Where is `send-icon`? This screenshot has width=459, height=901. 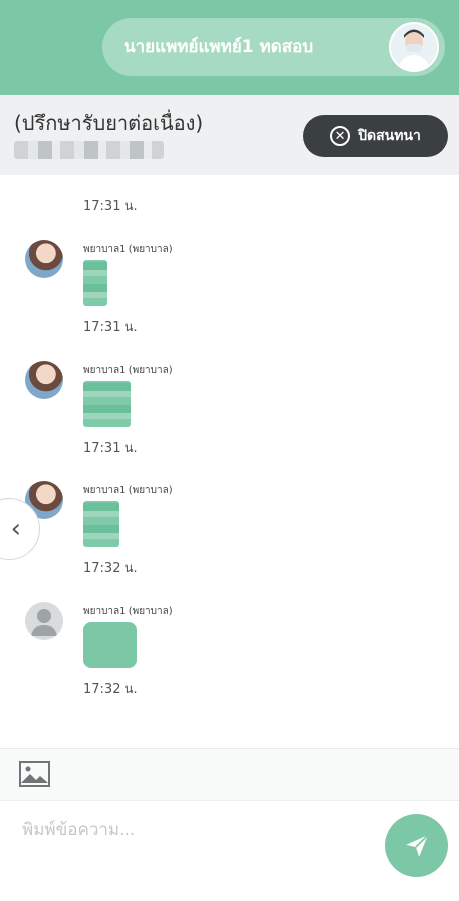
send-icon is located at coordinates (416, 845).